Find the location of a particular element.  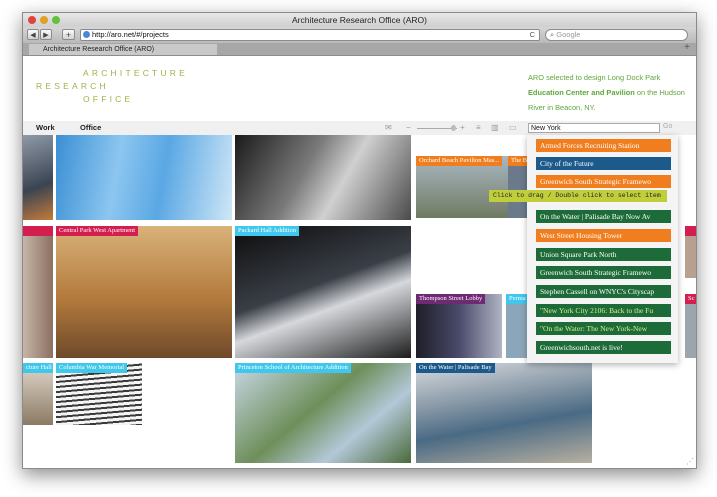

project-tile-lecture-hall: cture Hall is located at coordinates (38, 394).